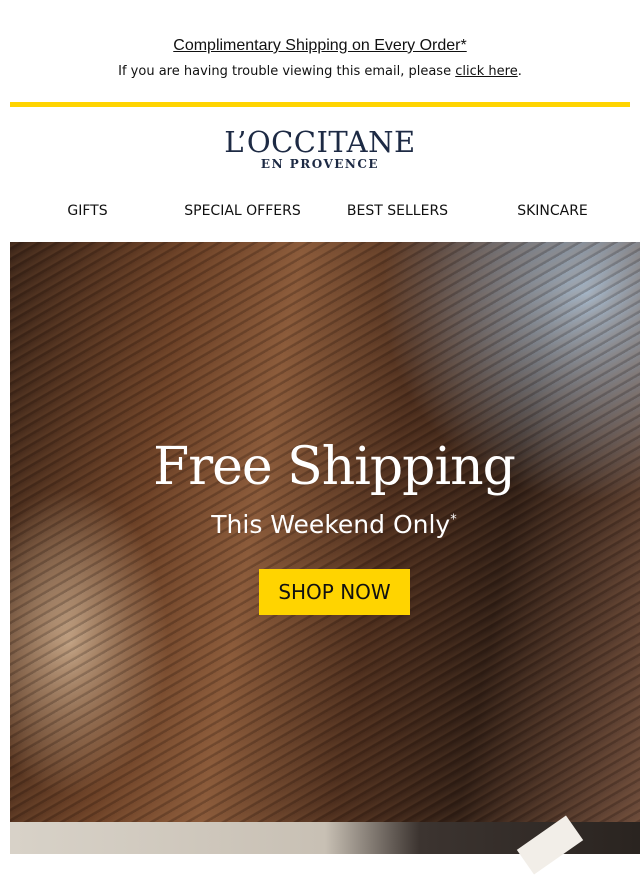 The width and height of the screenshot is (640, 875). Describe the element at coordinates (242, 211) in the screenshot. I see `nav-item-special-offers: SPECIAL OFFERS` at that location.